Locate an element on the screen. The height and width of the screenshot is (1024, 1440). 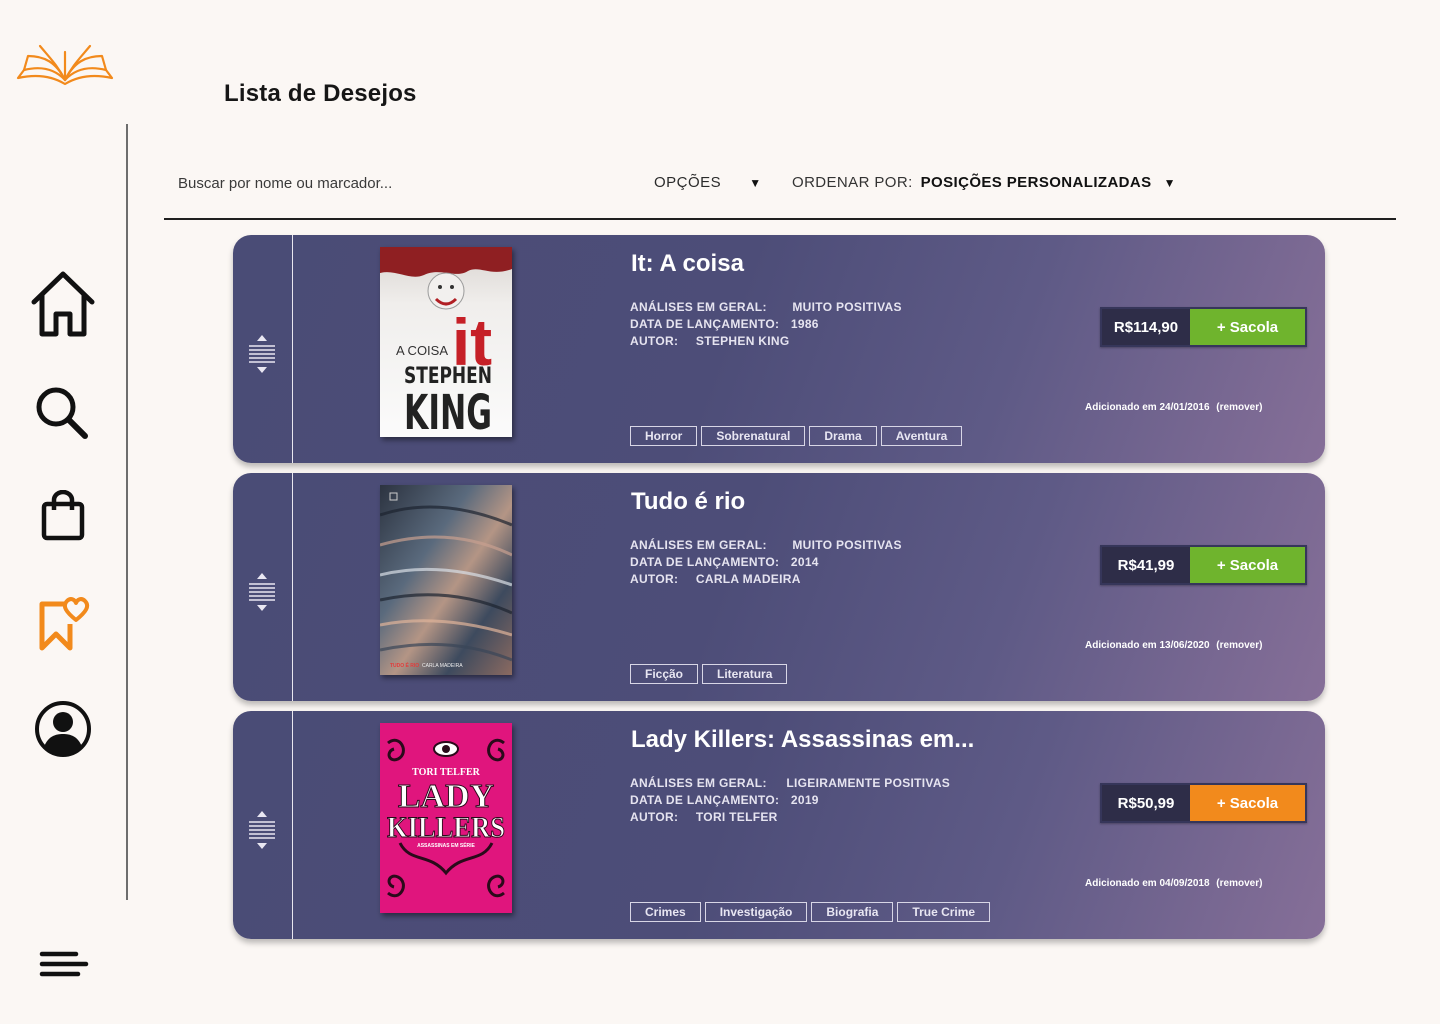
tag: Crimes is located at coordinates (665, 912).